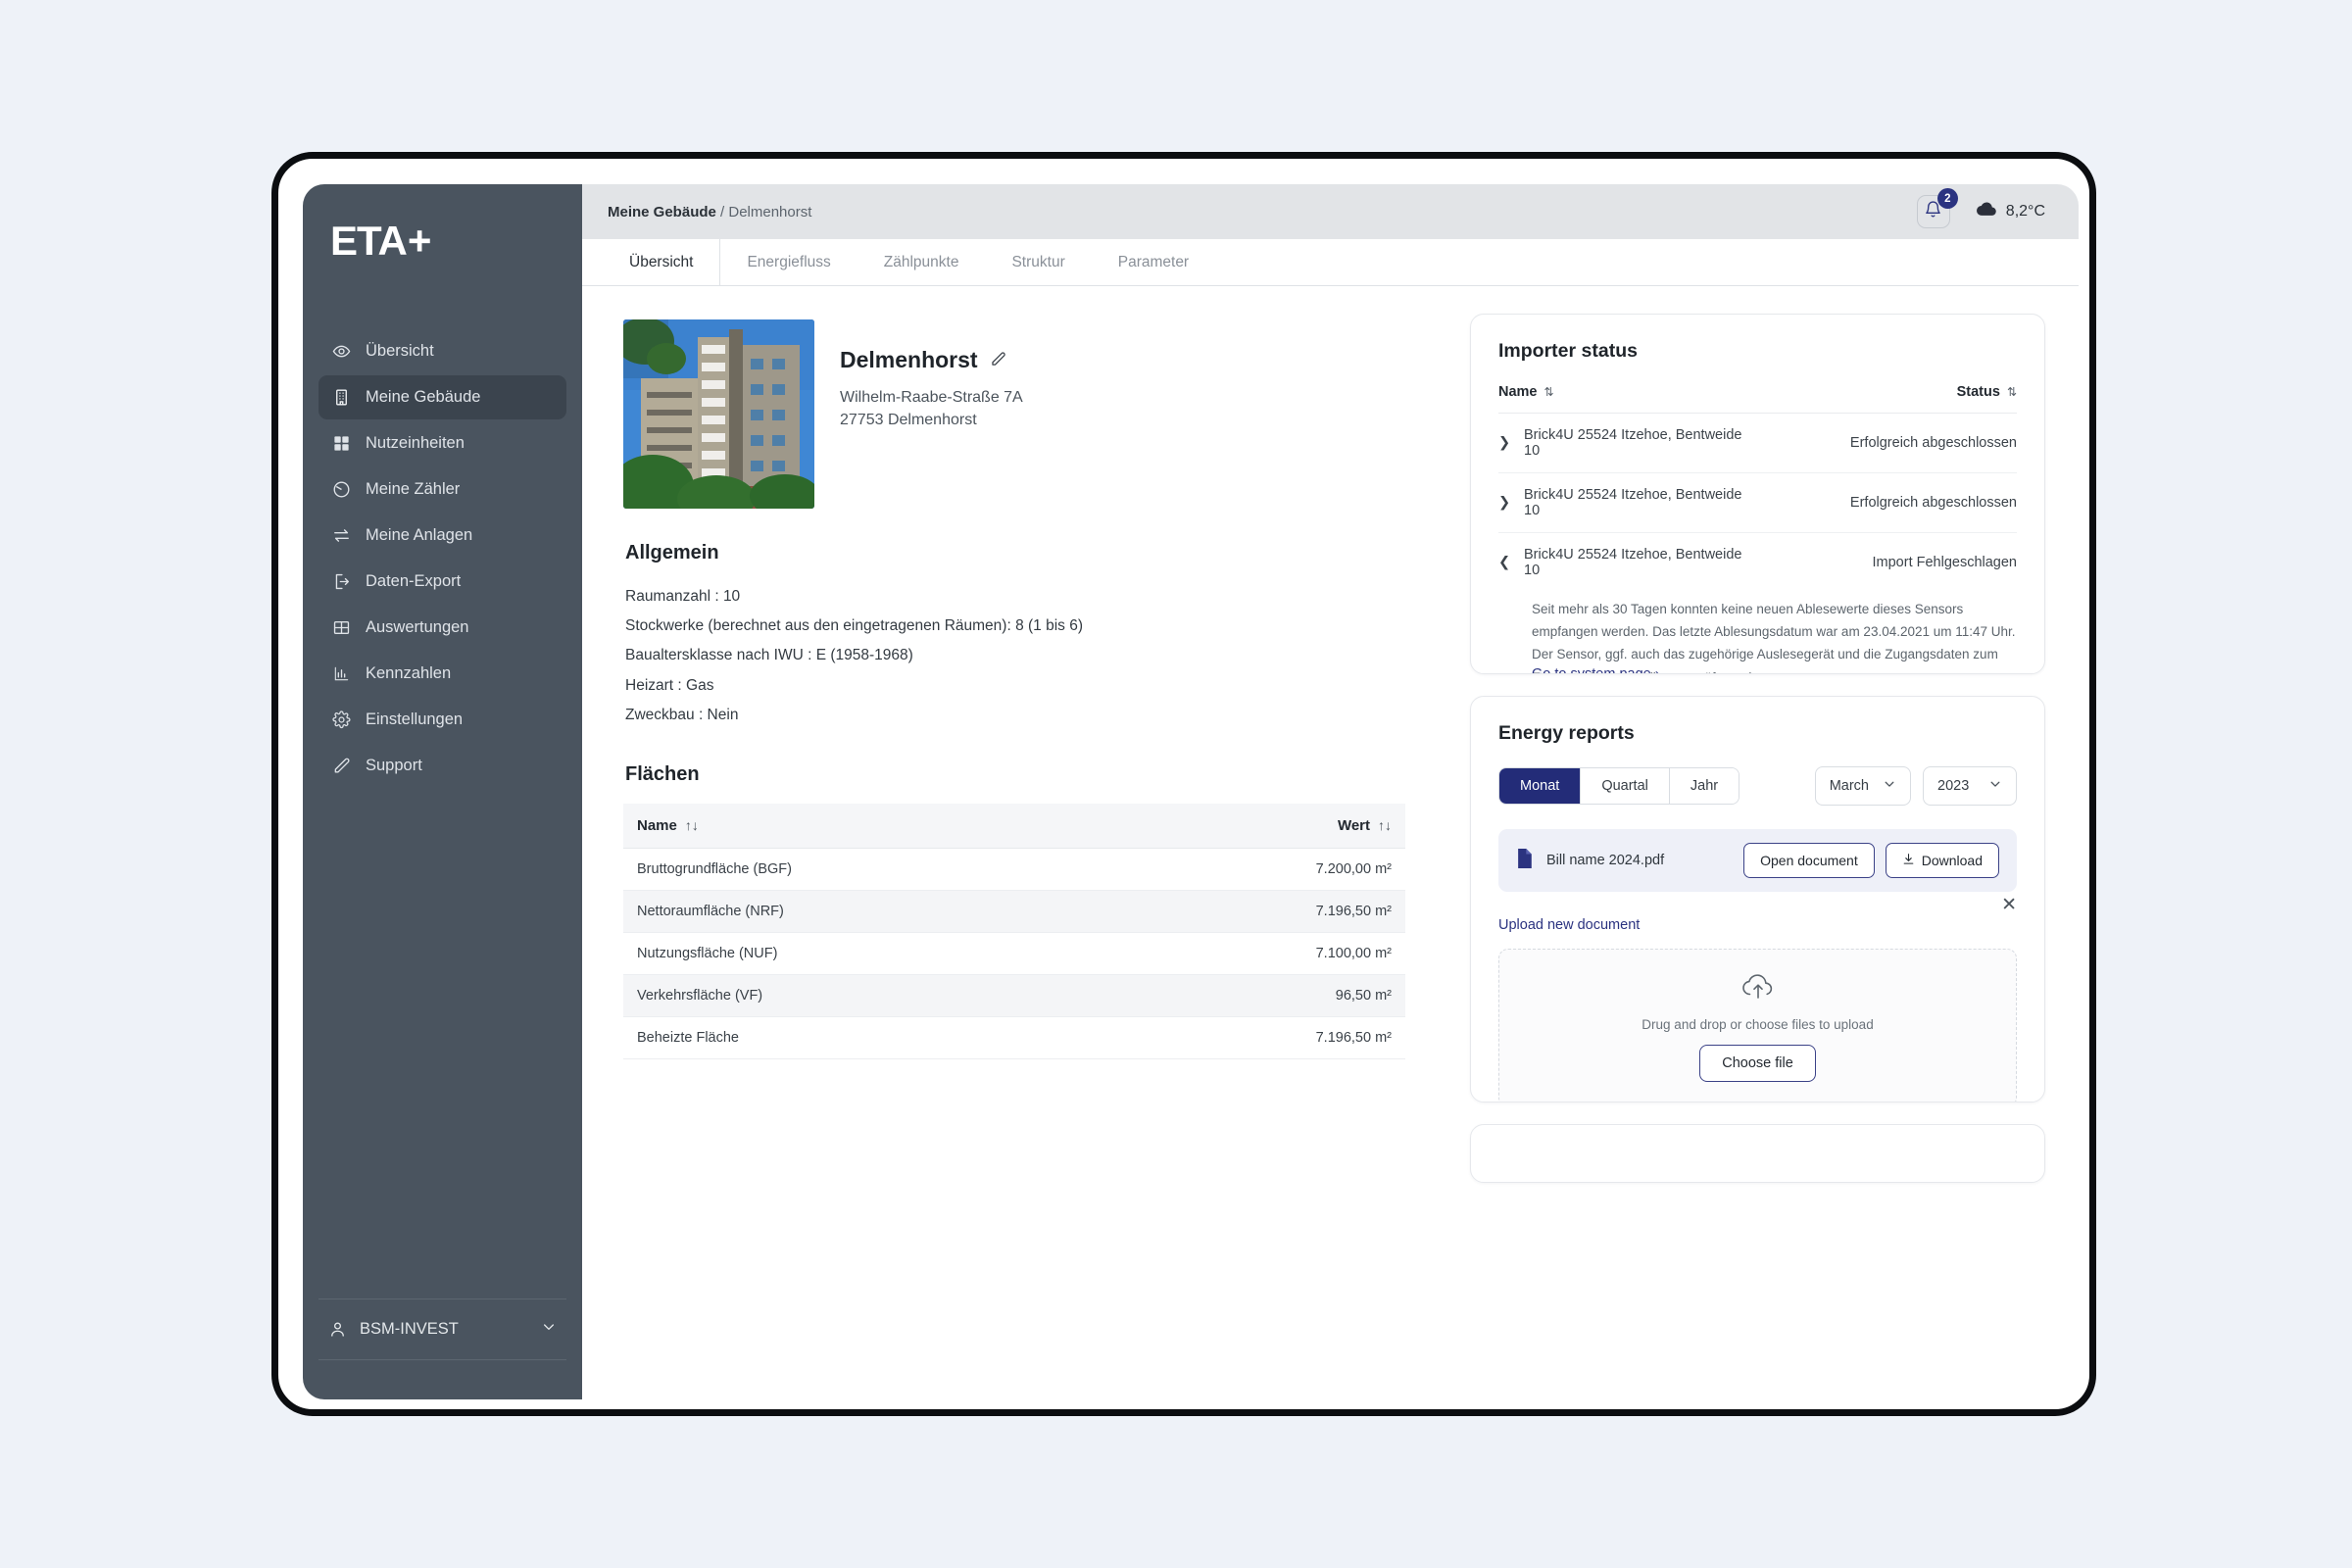 This screenshot has width=2352, height=1568. What do you see at coordinates (1263, 996) in the screenshot?
I see `cell-value: 96,50 m²` at bounding box center [1263, 996].